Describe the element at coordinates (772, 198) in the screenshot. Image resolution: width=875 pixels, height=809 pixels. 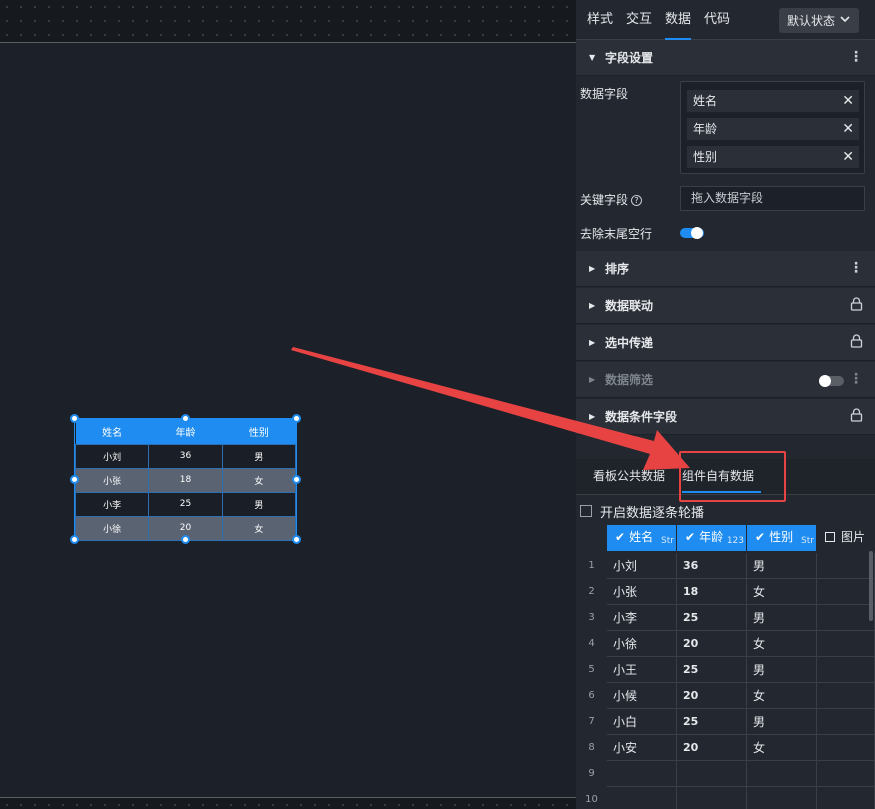
I see `key-field-input: 拖入数据字段` at that location.